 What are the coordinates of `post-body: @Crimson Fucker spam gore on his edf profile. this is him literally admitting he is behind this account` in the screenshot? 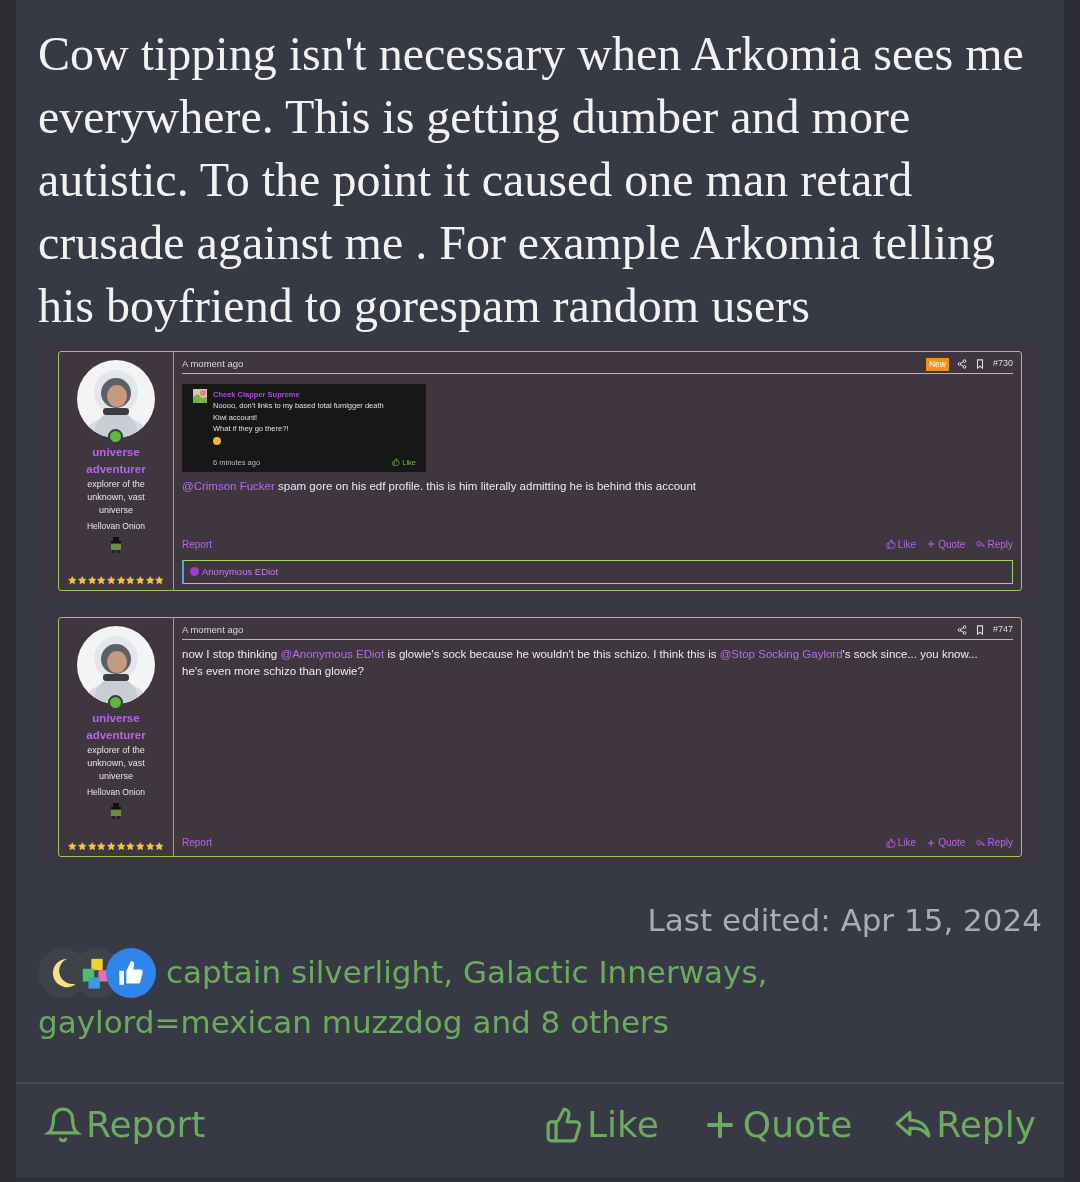 It's located at (440, 486).